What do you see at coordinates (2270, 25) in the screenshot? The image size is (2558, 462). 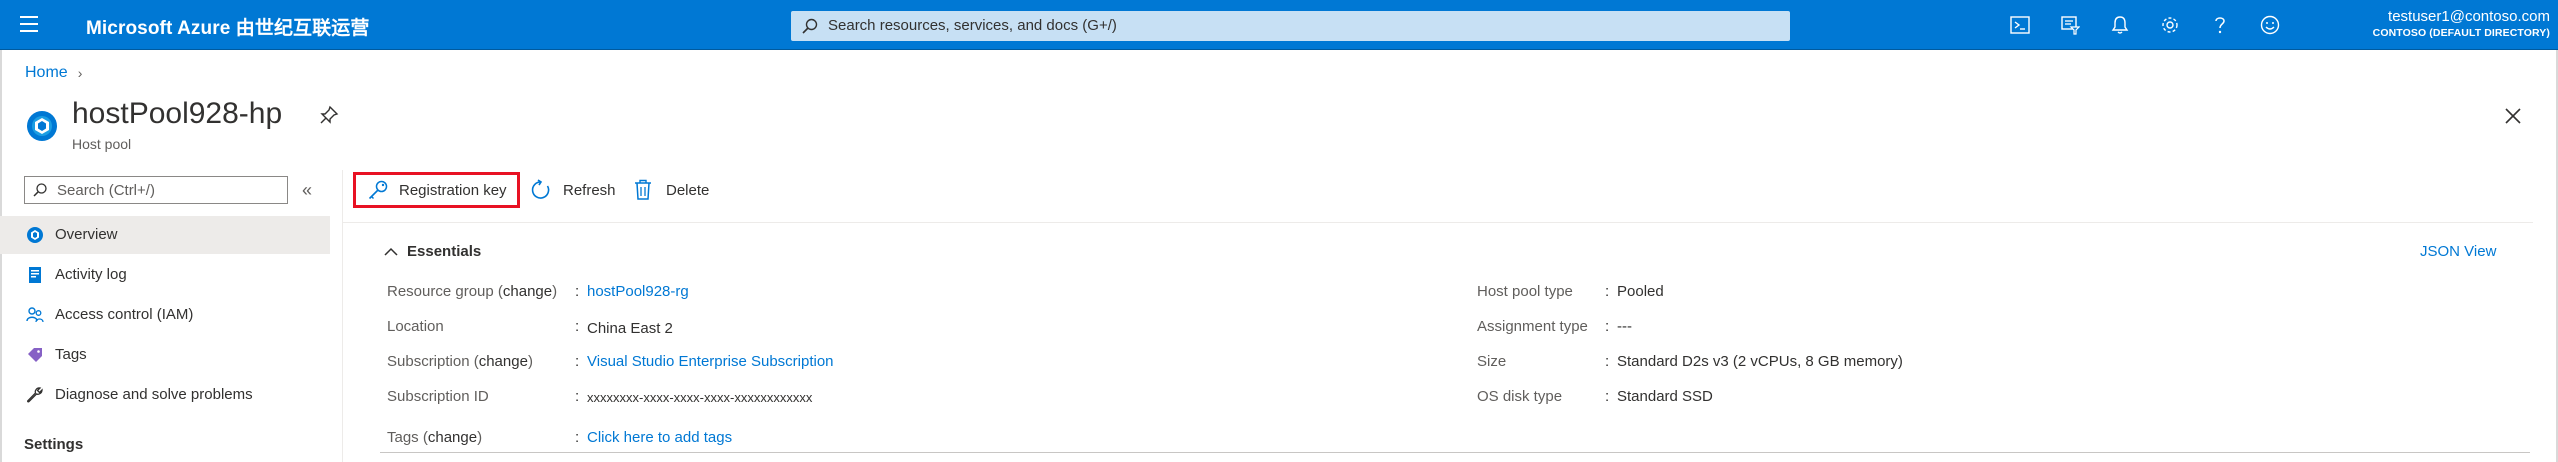 I see `feedback-icon` at bounding box center [2270, 25].